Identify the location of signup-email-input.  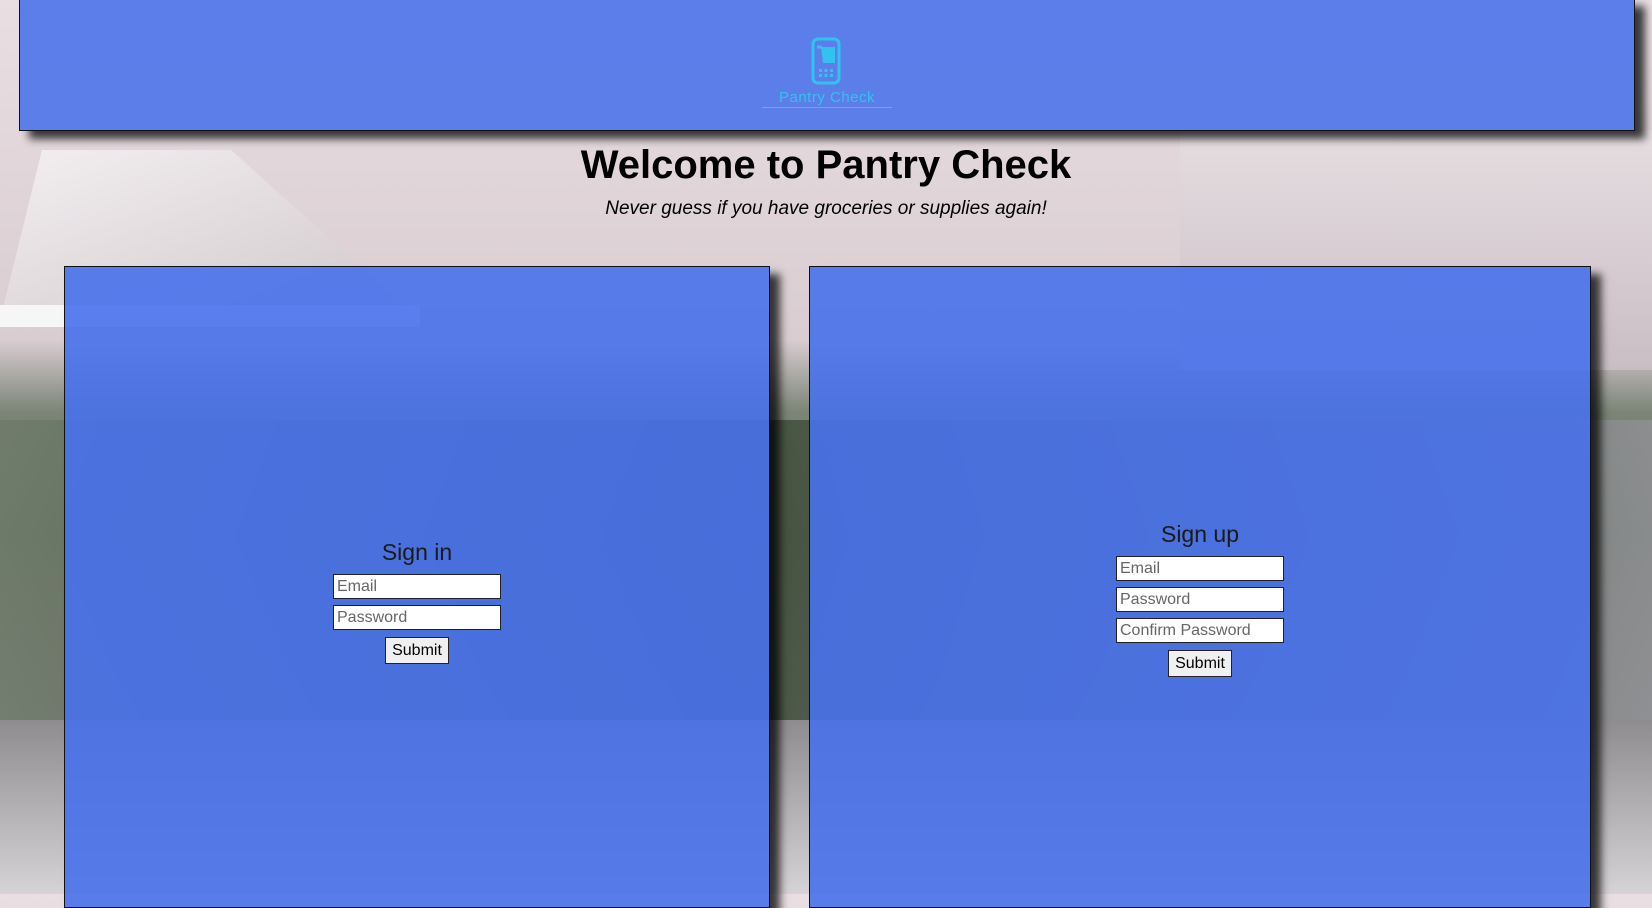
(1200, 568).